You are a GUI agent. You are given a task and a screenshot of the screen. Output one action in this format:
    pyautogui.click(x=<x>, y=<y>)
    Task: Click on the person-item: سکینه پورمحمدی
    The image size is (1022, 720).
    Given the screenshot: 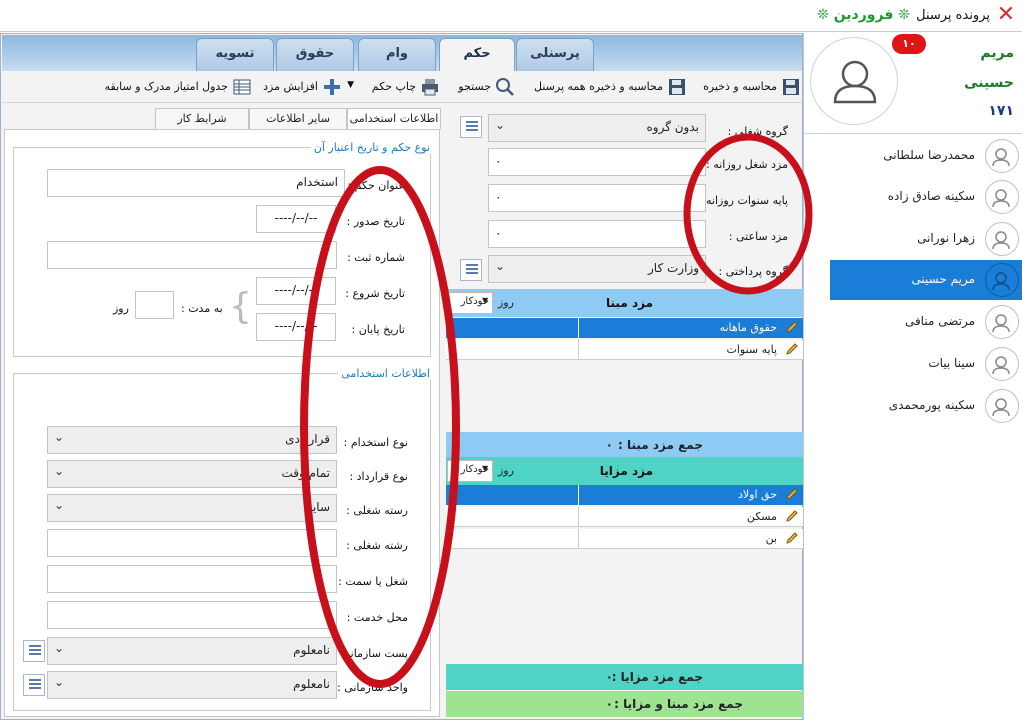 What is the action you would take?
    pyautogui.click(x=926, y=406)
    